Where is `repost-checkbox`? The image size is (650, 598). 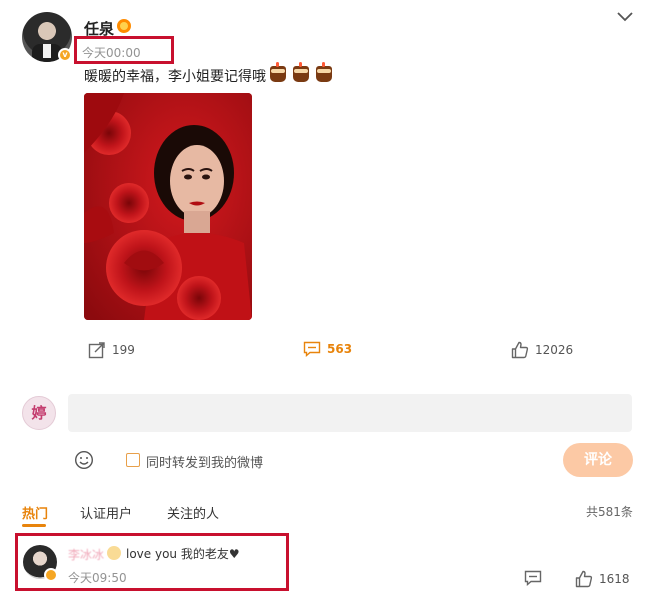
repost-checkbox is located at coordinates (133, 460).